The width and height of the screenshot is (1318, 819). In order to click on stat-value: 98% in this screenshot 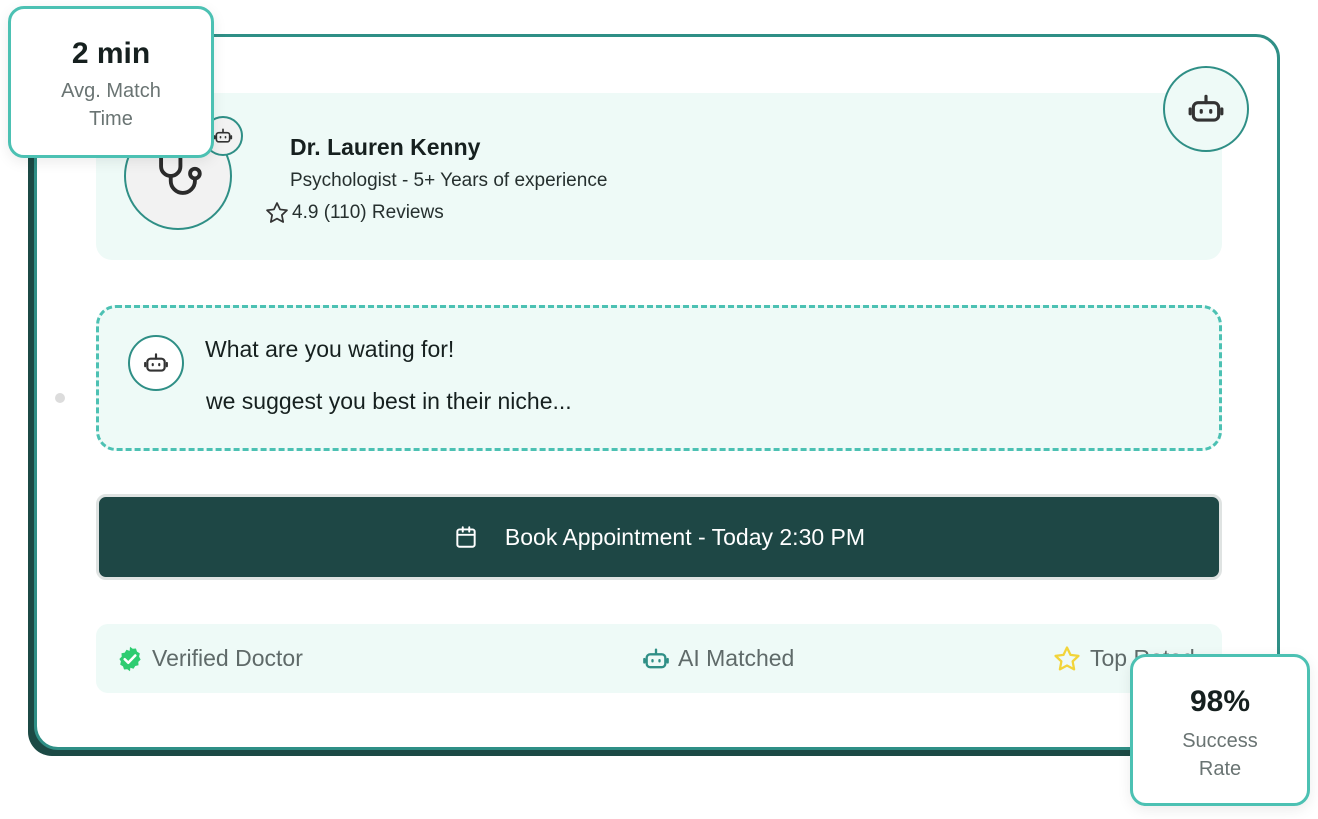, I will do `click(1220, 701)`.